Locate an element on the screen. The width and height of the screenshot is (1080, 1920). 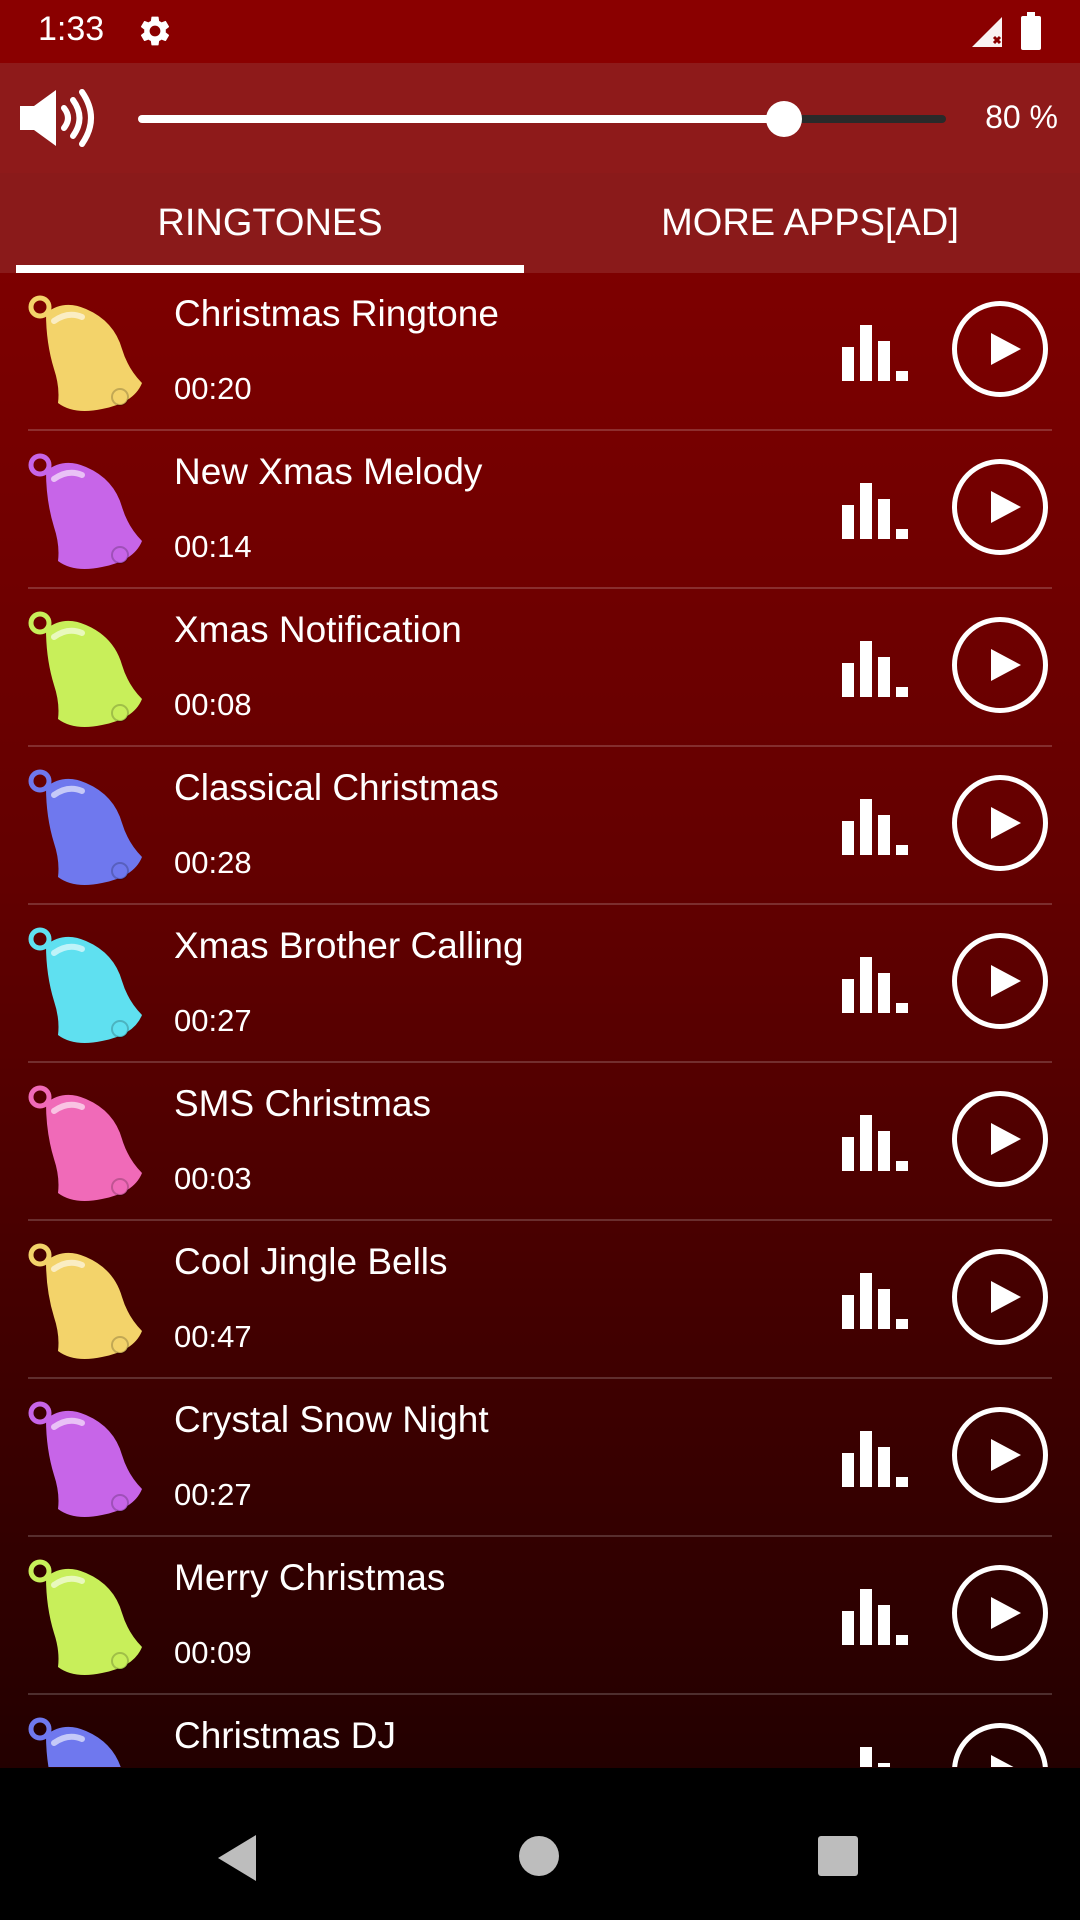
volume-percentage: 80 % is located at coordinates (1021, 117).